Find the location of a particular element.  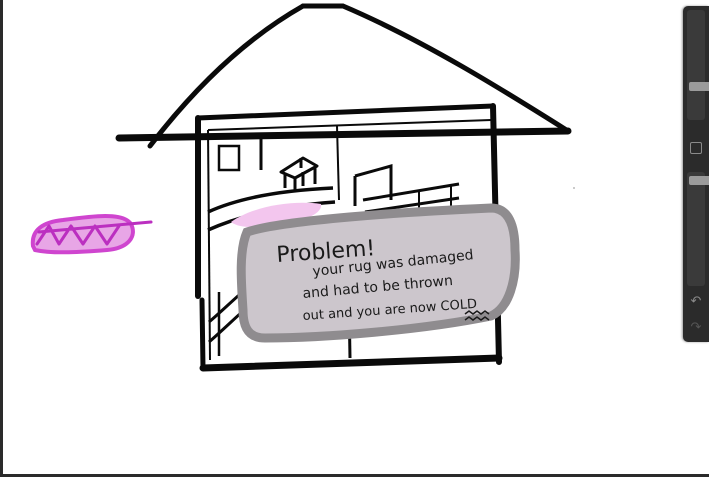

side-toolbar: ↶ ↷ is located at coordinates (696, 174).